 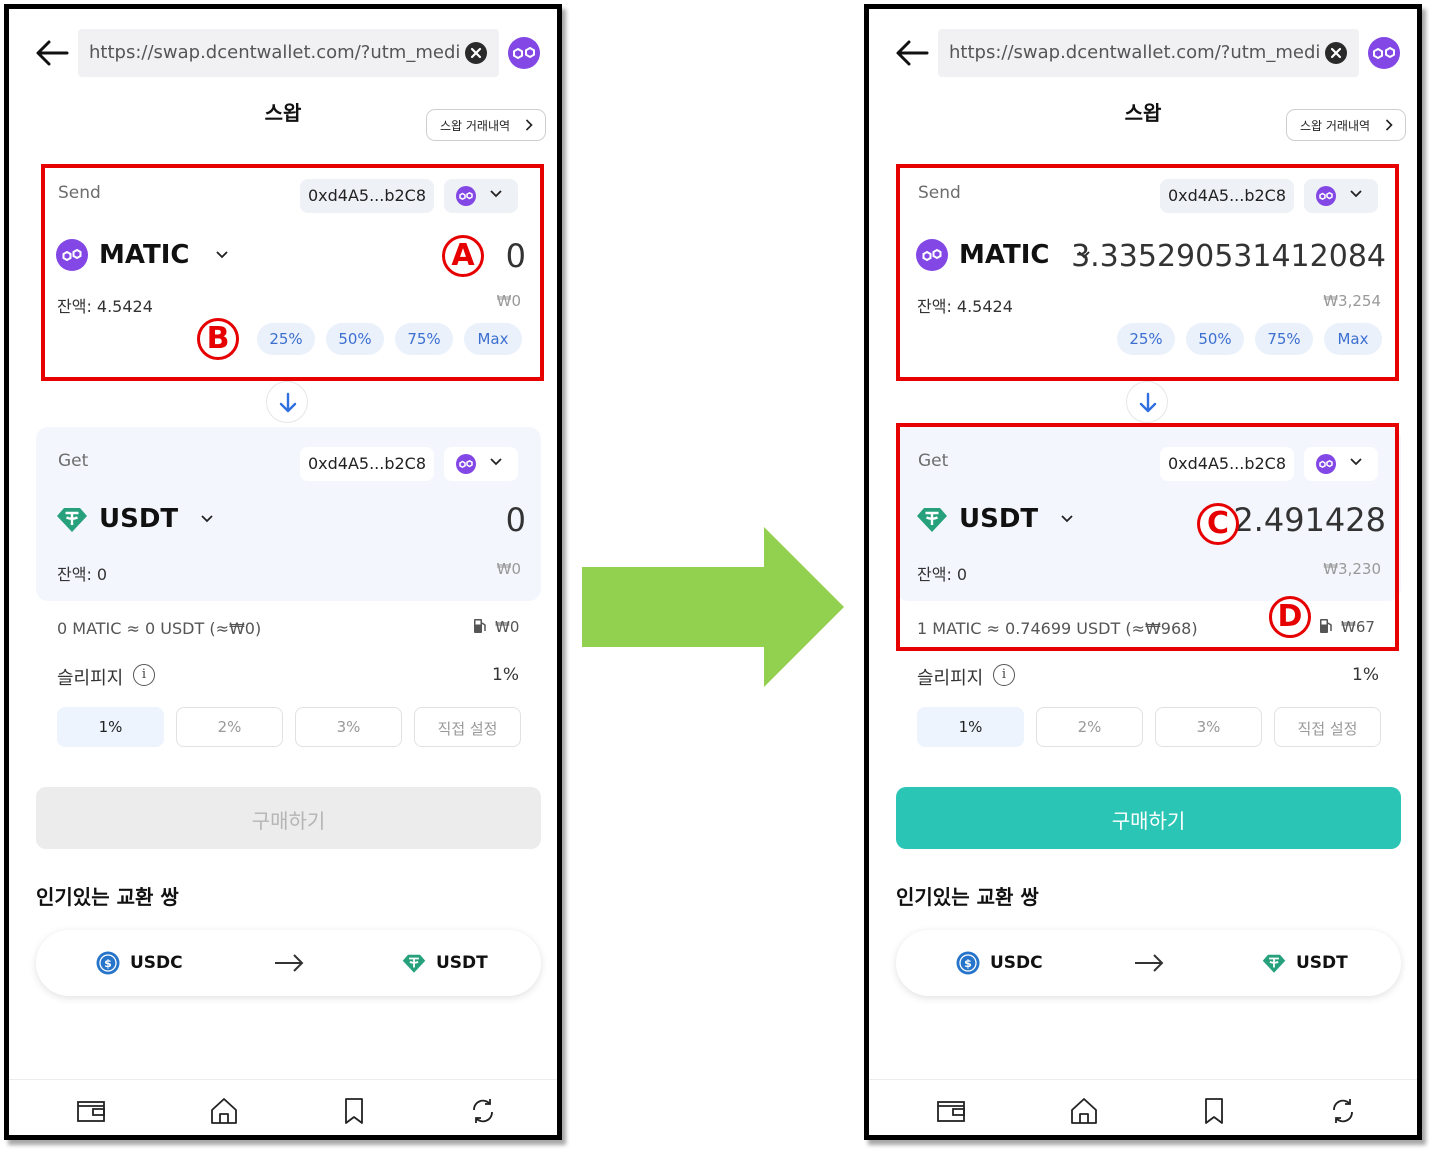 I want to click on fuel-pump-icon, so click(x=480, y=626).